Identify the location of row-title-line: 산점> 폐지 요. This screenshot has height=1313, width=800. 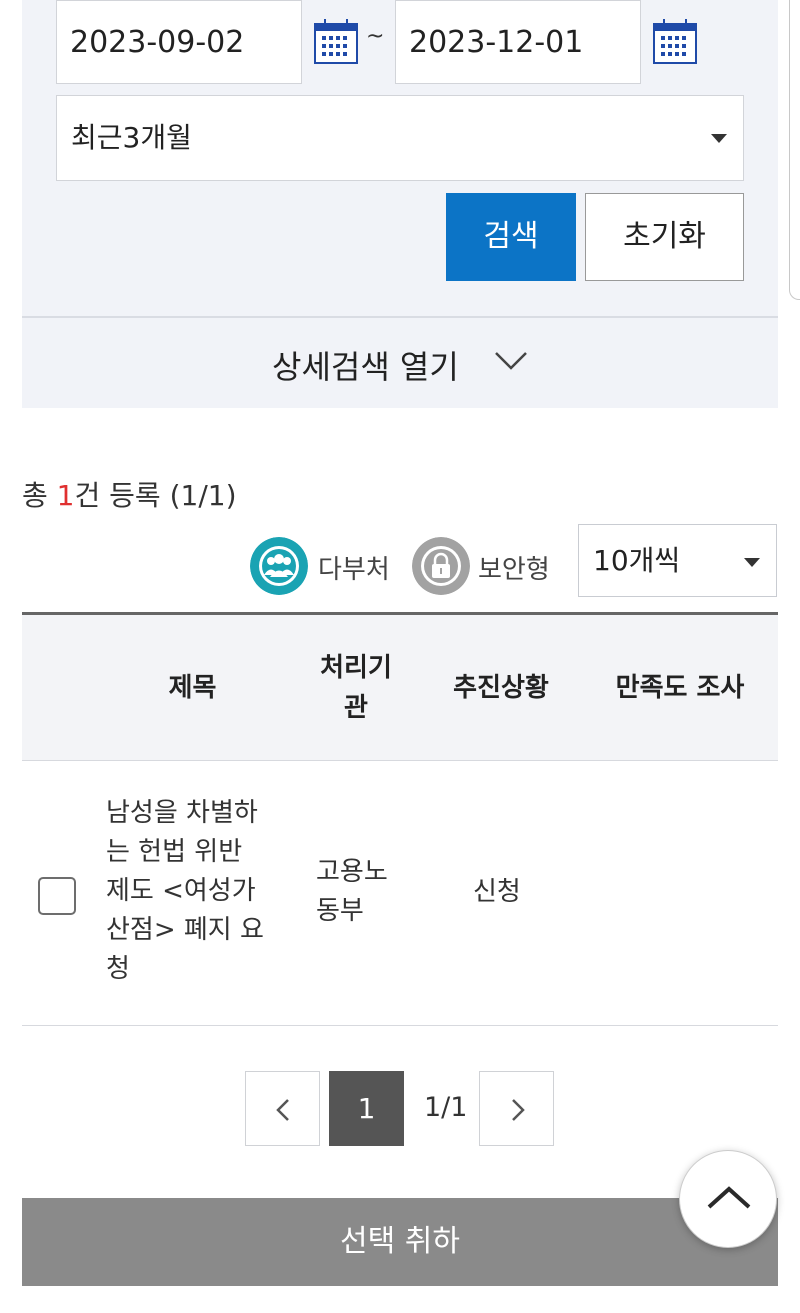
(185, 930).